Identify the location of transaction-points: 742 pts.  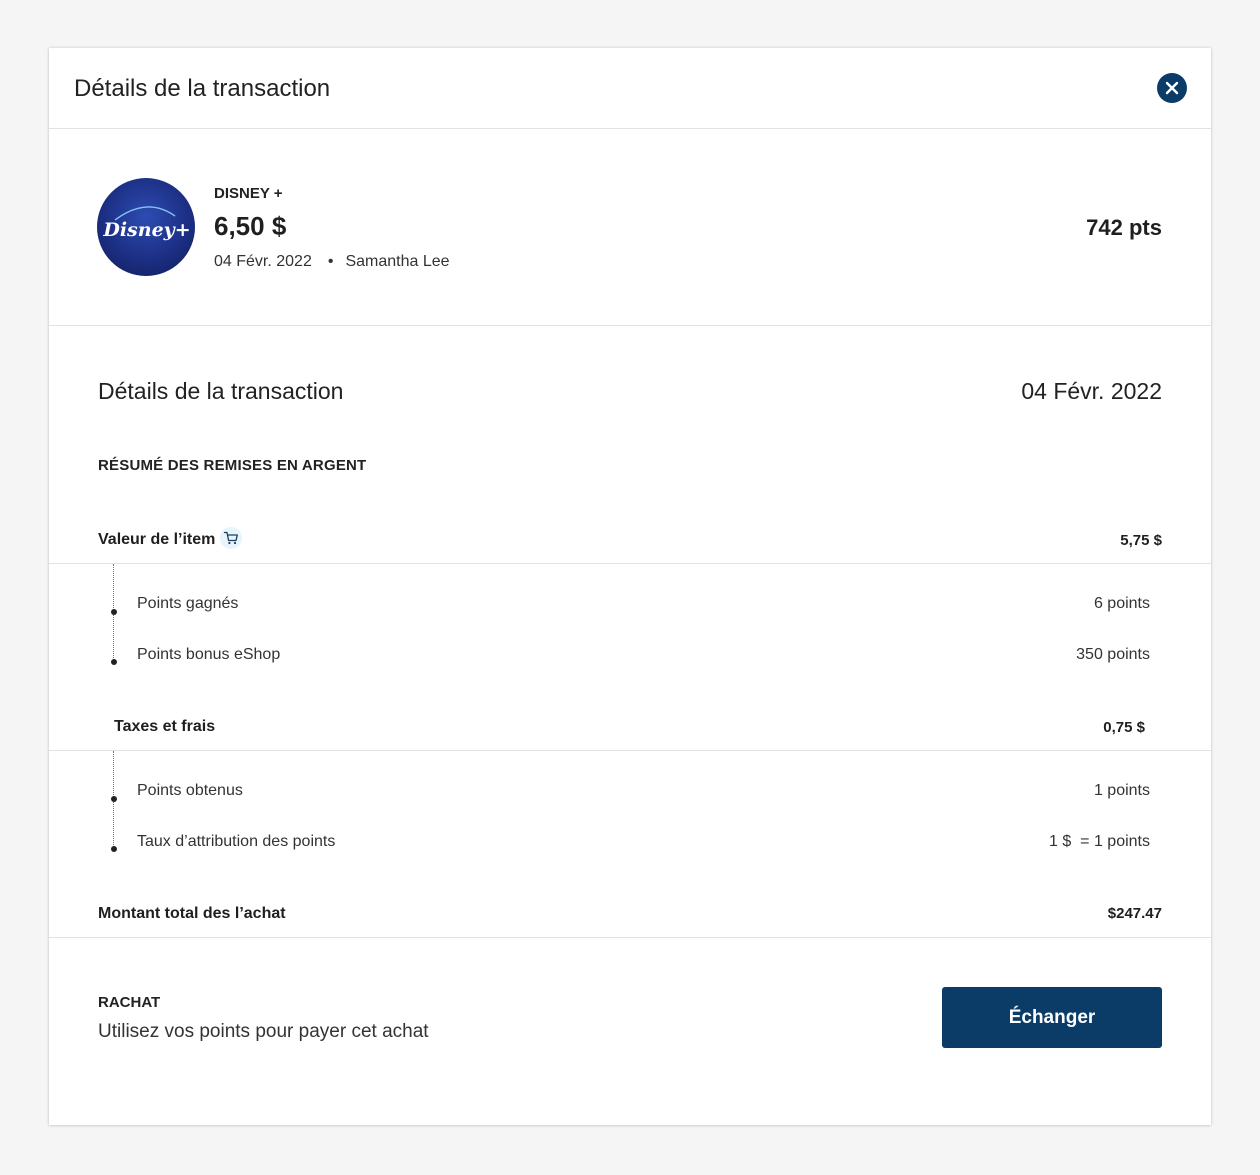
(1124, 227).